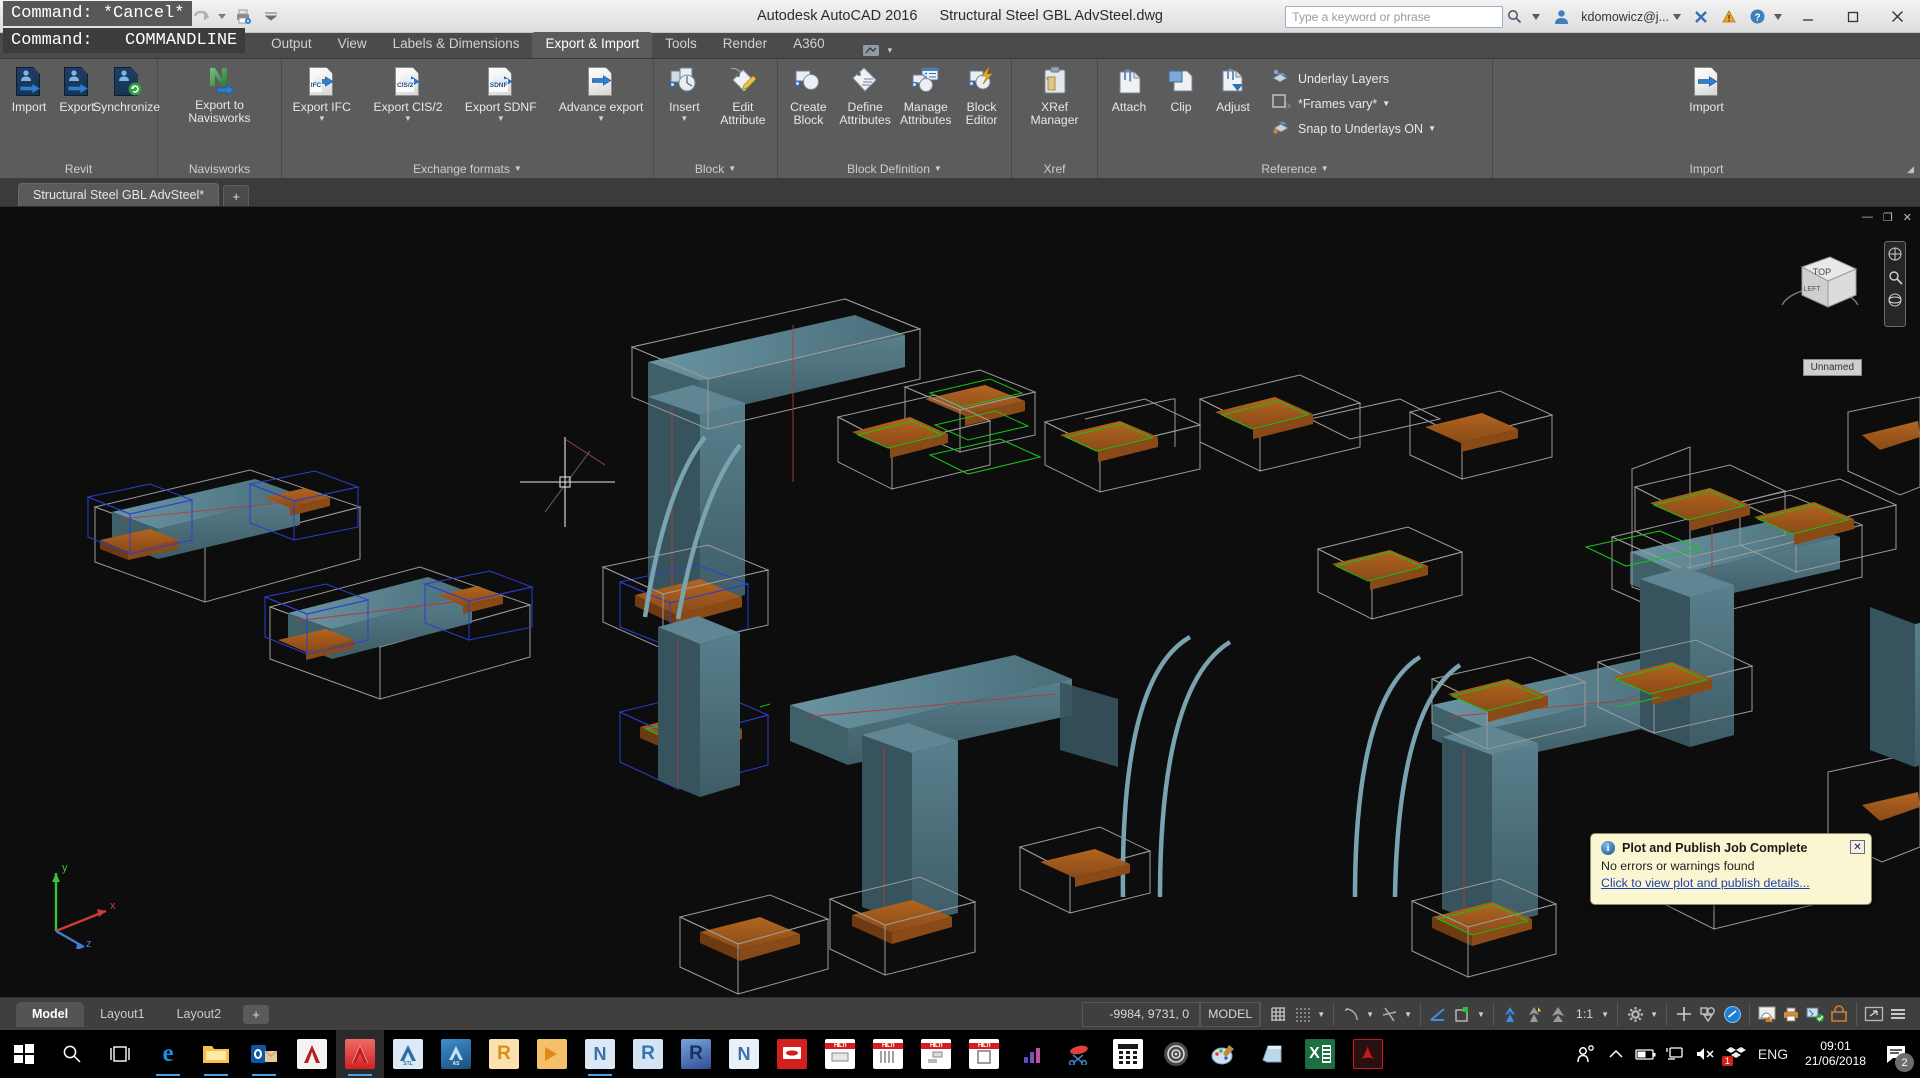 This screenshot has width=1920, height=1078. I want to click on taskbar-app-file-explorer, so click(216, 1054).